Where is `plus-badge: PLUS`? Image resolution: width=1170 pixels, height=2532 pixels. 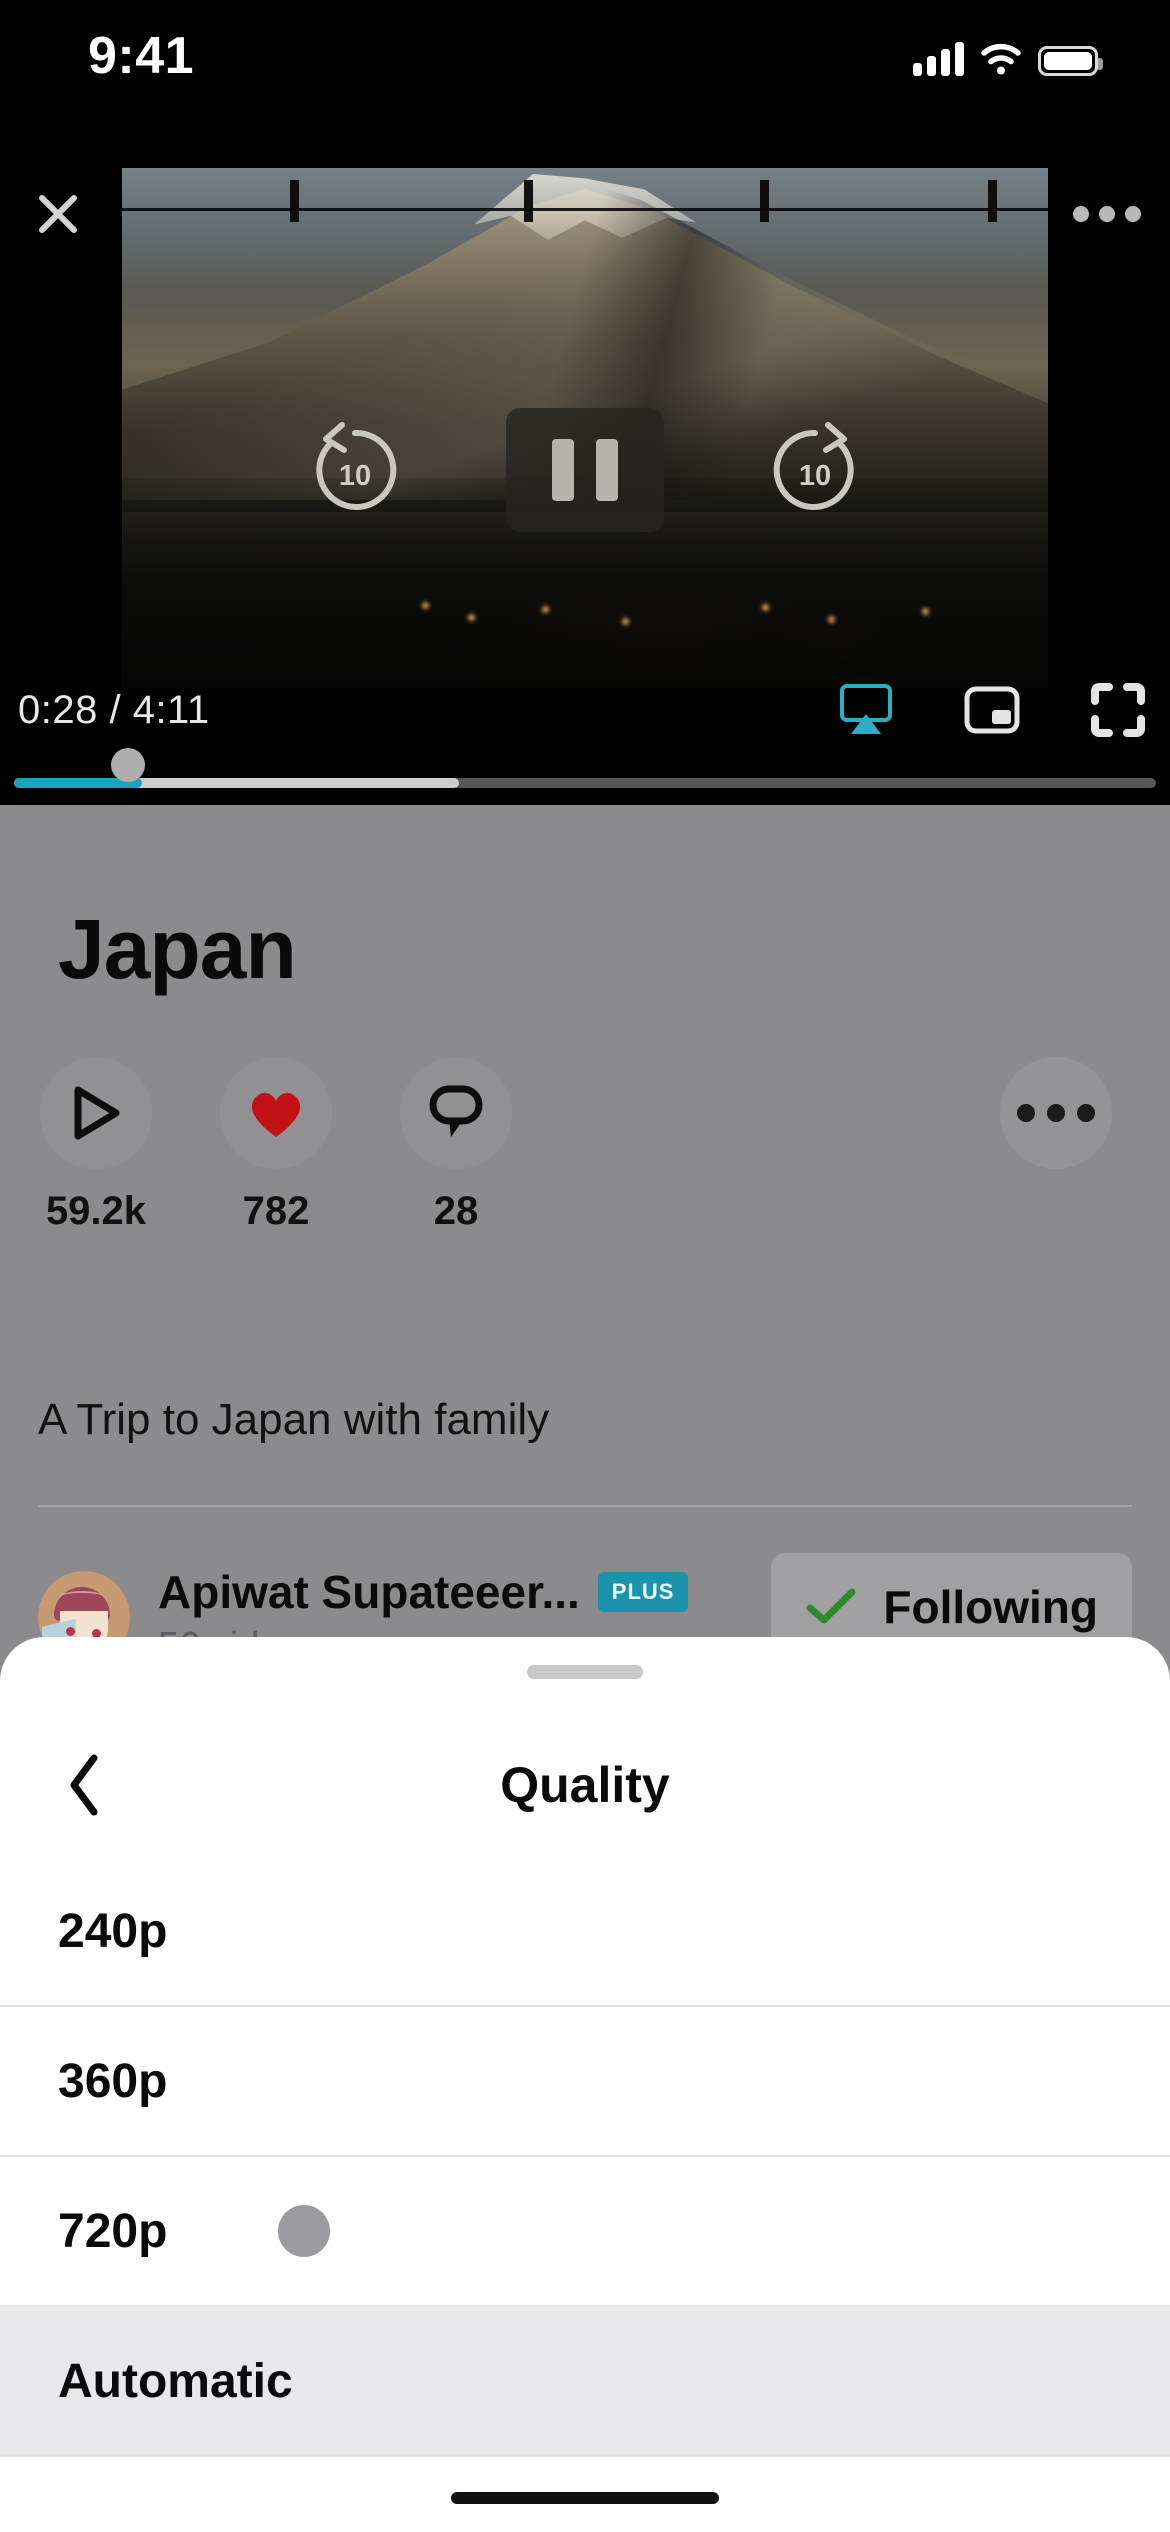
plus-badge: PLUS is located at coordinates (643, 1592).